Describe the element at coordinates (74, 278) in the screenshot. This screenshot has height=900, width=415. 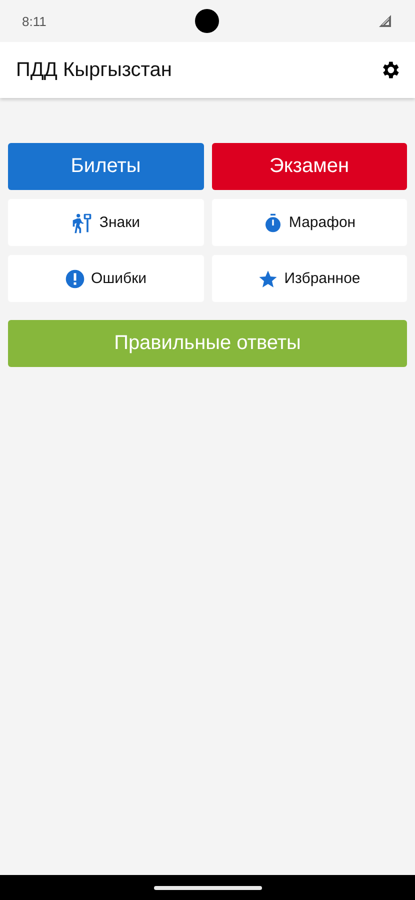
I see `exclamation-icon` at that location.